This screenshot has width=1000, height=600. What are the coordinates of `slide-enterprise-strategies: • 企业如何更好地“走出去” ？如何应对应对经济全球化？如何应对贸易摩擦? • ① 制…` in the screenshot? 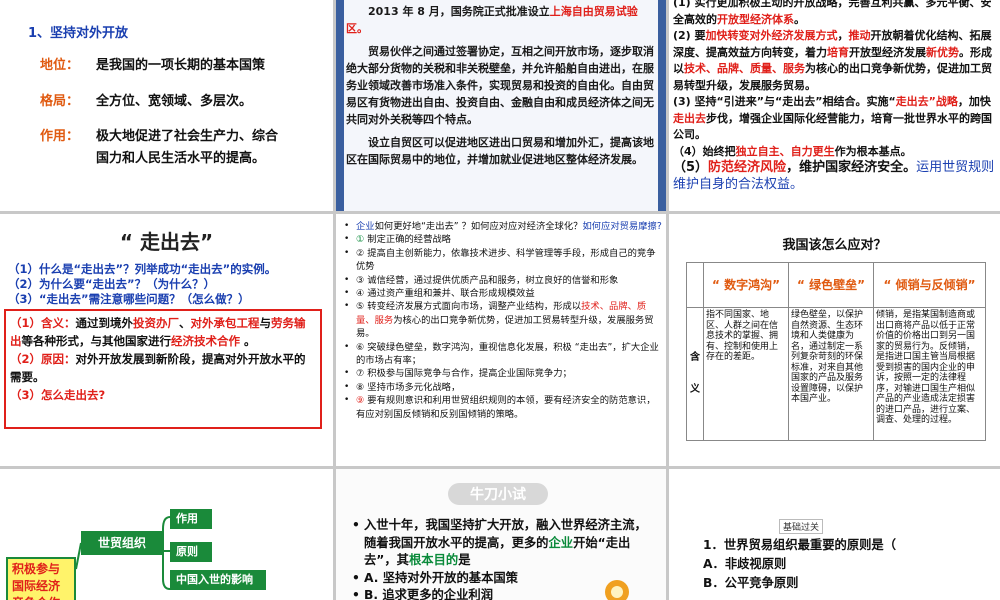 It's located at (501, 340).